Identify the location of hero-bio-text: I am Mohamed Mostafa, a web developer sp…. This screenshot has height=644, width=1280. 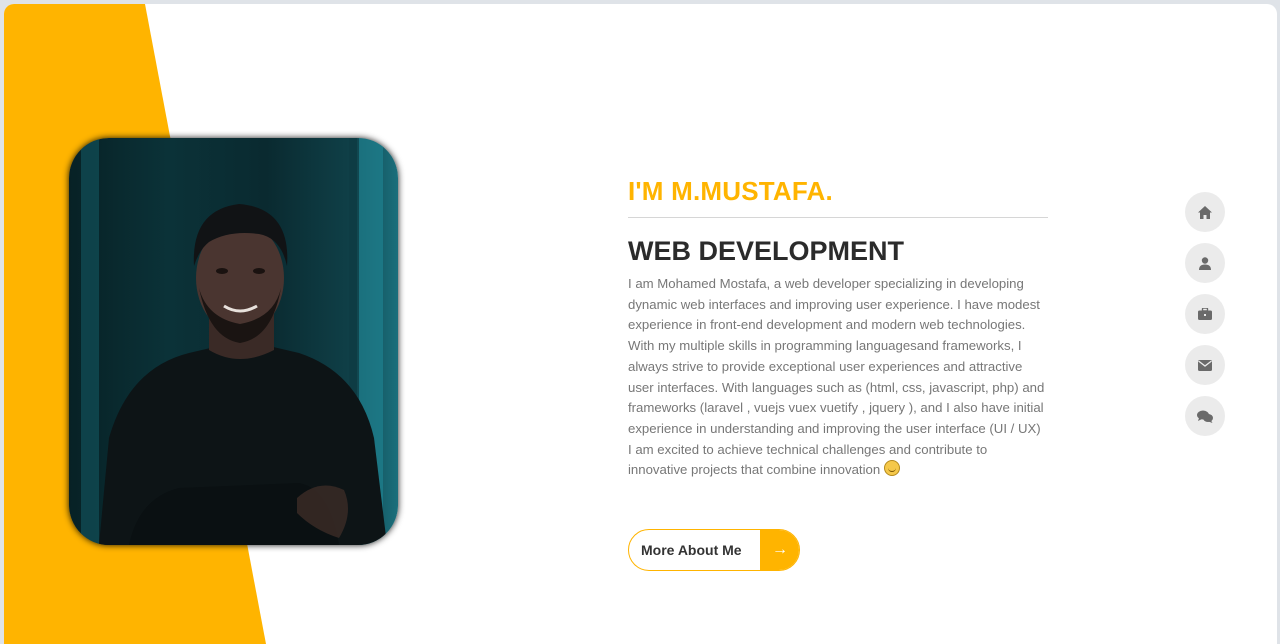
(836, 377).